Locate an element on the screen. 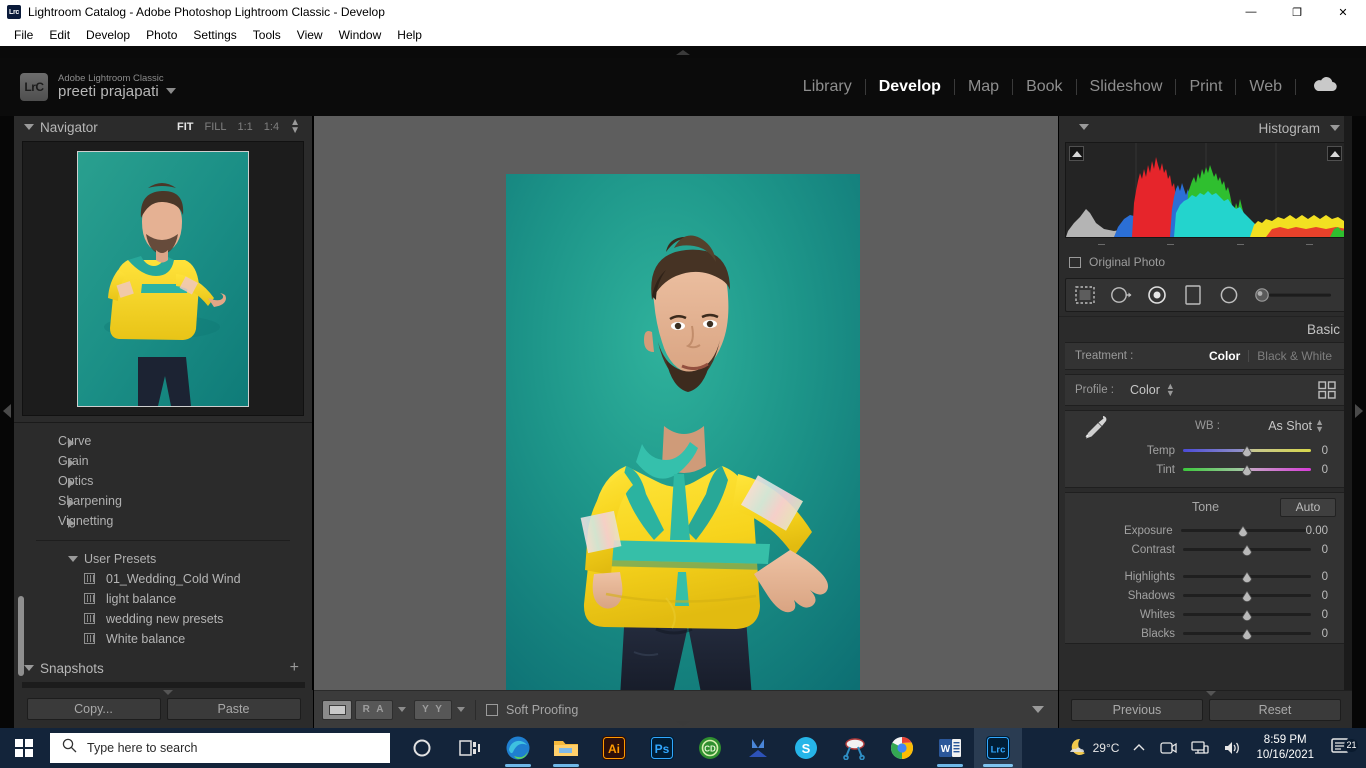 This screenshot has width=1366, height=768. task-view-icon is located at coordinates (470, 748).